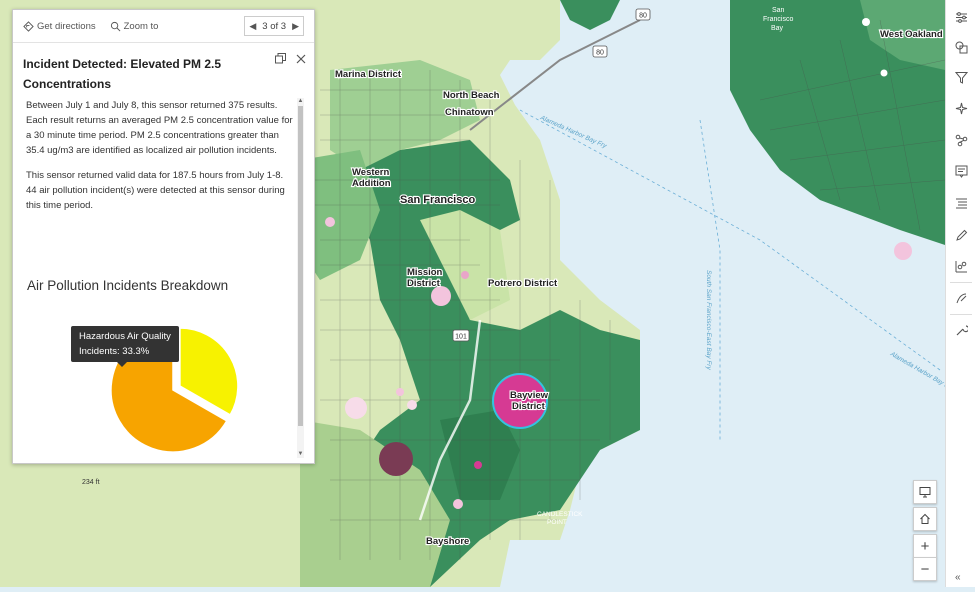 The image size is (975, 592). What do you see at coordinates (961, 171) in the screenshot?
I see `popup-config-icon` at bounding box center [961, 171].